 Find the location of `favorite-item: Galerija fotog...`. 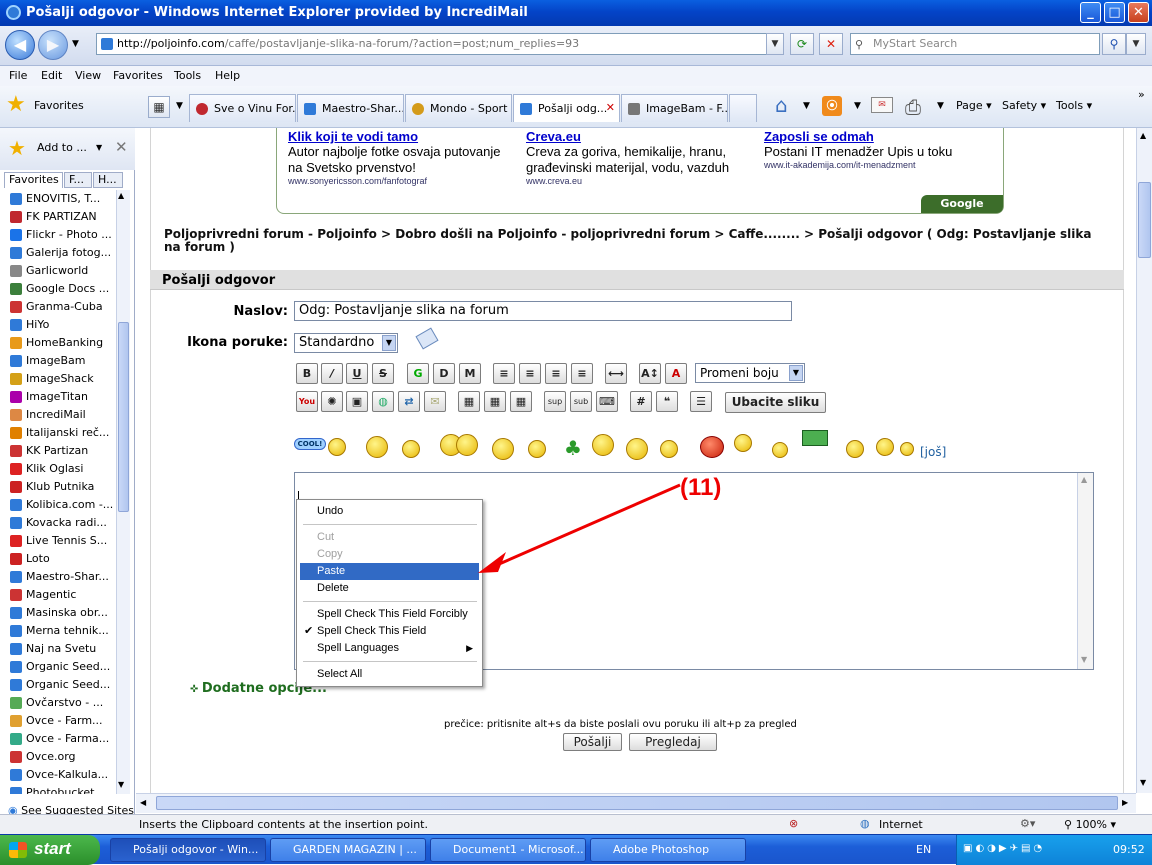

favorite-item: Galerija fotog... is located at coordinates (62, 253).